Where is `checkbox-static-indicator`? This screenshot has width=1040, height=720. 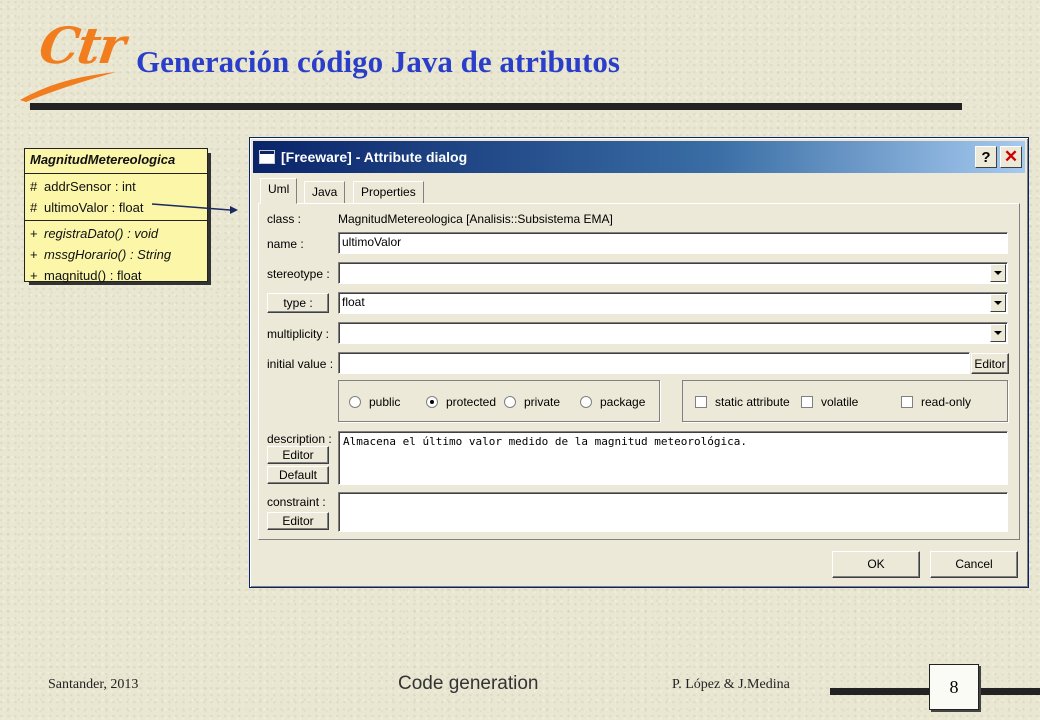
checkbox-static-indicator is located at coordinates (701, 402).